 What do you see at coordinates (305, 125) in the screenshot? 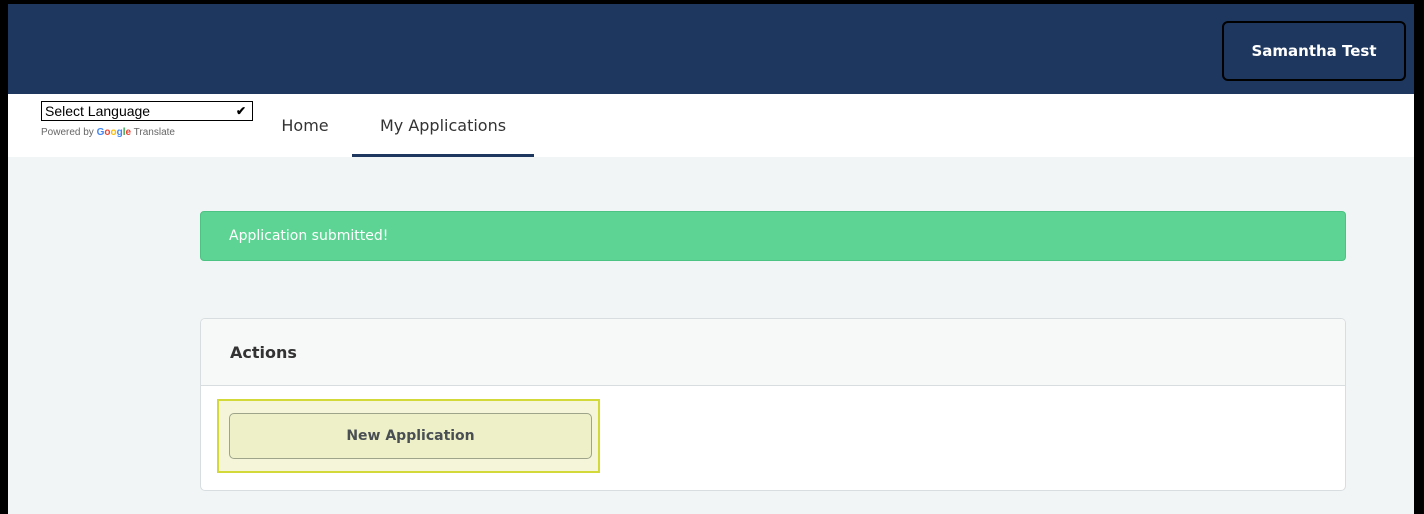
I see `nav-link-home: Home` at bounding box center [305, 125].